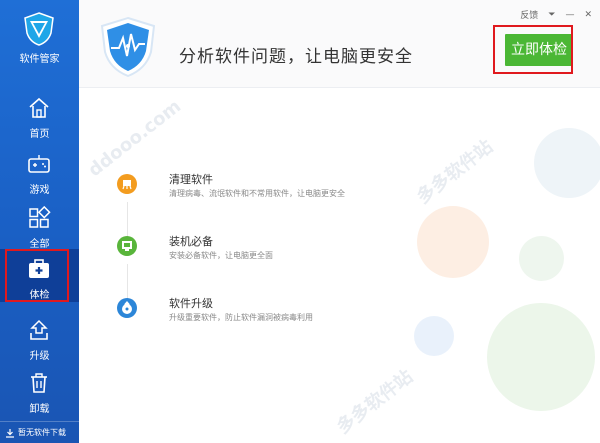 The height and width of the screenshot is (443, 600). I want to click on medical-kit-icon, so click(39, 268).